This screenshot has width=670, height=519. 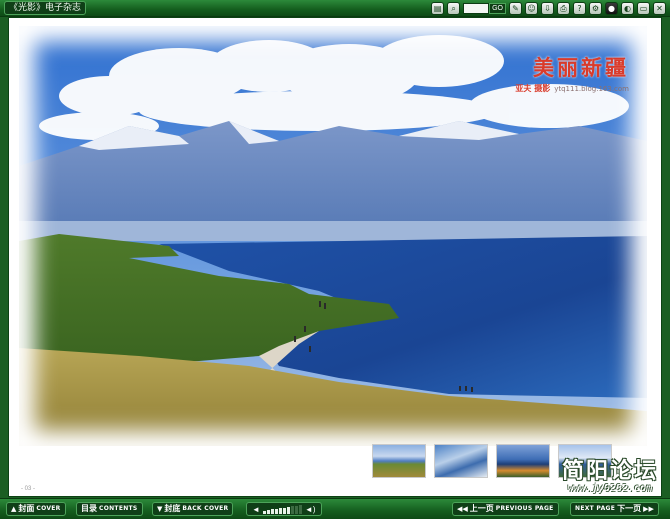 I want to click on page-number: - 03 -, so click(x=28, y=489).